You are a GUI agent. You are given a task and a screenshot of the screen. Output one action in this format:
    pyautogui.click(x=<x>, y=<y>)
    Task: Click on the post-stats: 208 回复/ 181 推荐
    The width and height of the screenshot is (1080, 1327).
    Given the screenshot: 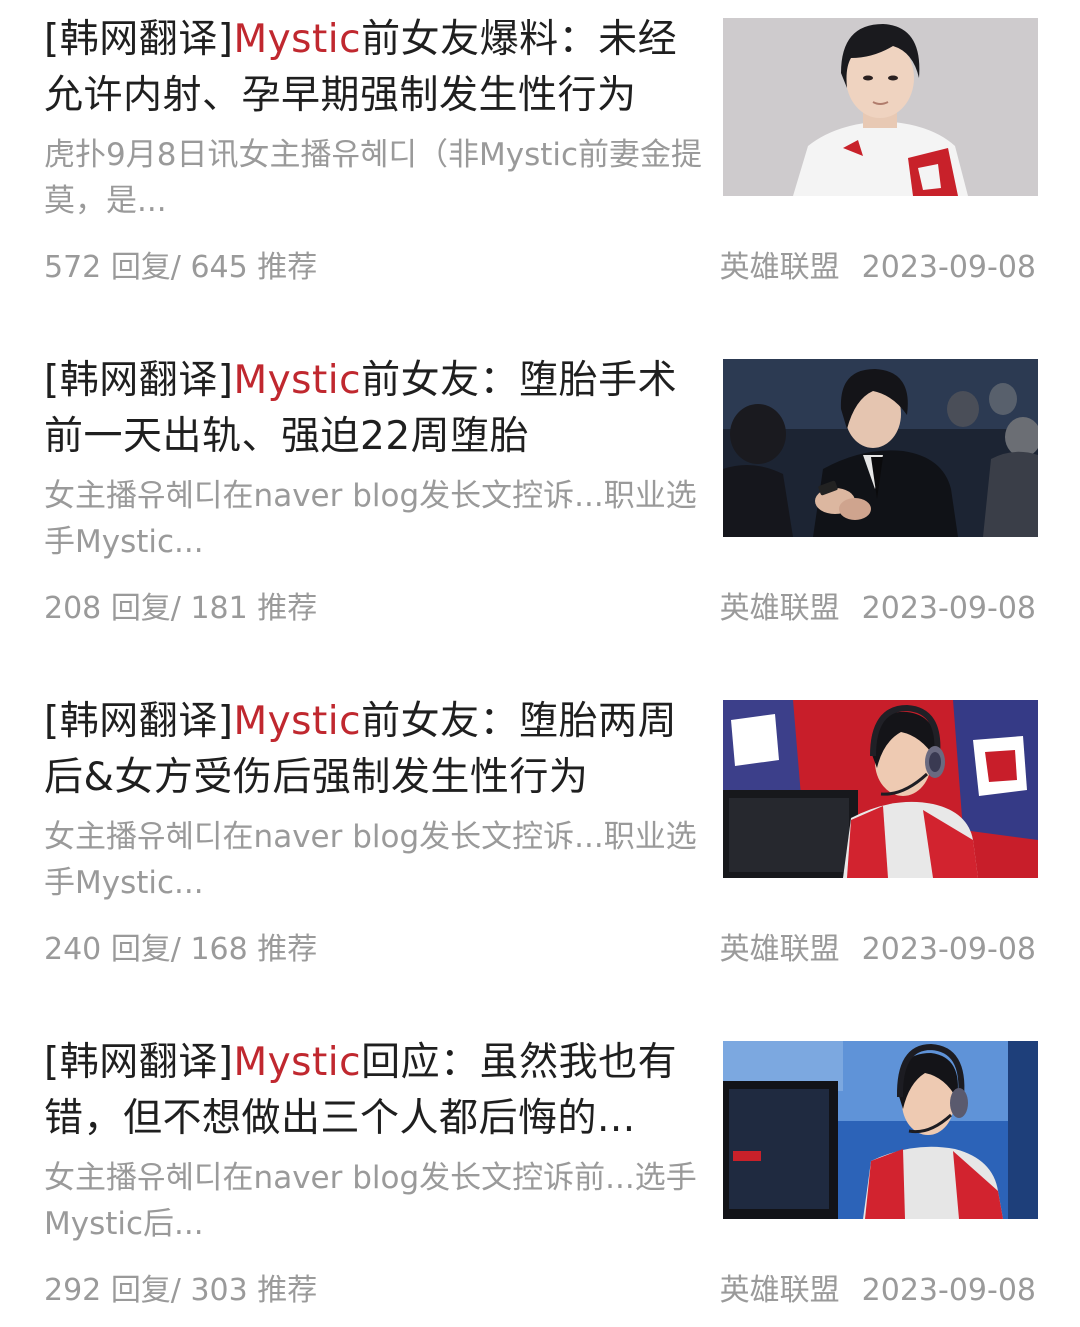 What is the action you would take?
    pyautogui.click(x=180, y=609)
    